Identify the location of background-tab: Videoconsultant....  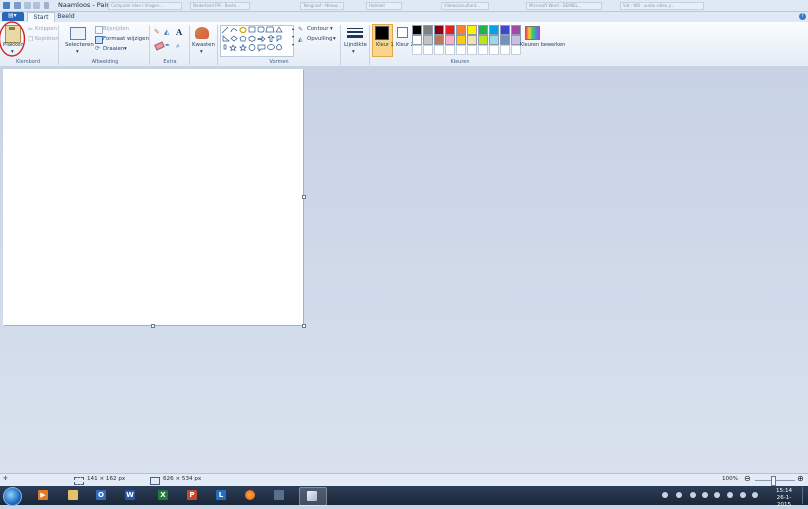
(465, 6).